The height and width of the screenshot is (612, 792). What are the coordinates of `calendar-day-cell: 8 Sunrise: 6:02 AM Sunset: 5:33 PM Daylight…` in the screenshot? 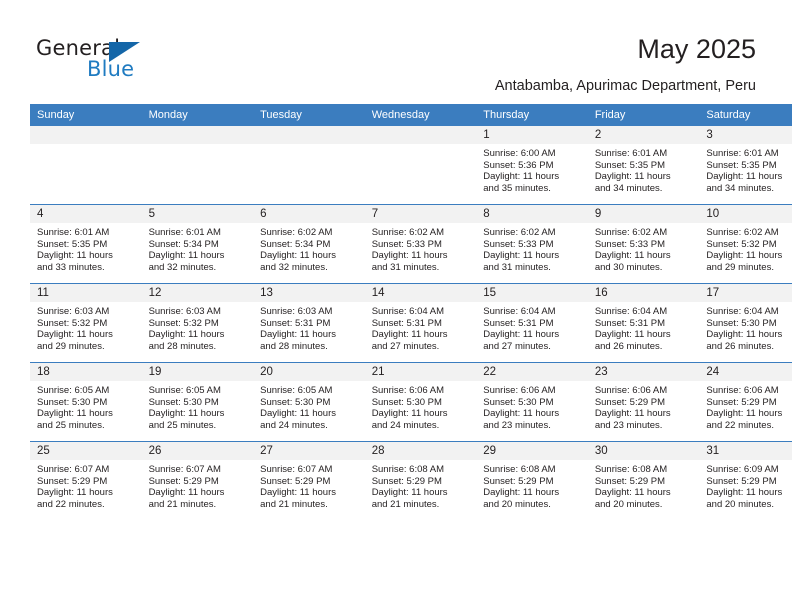 It's located at (532, 244).